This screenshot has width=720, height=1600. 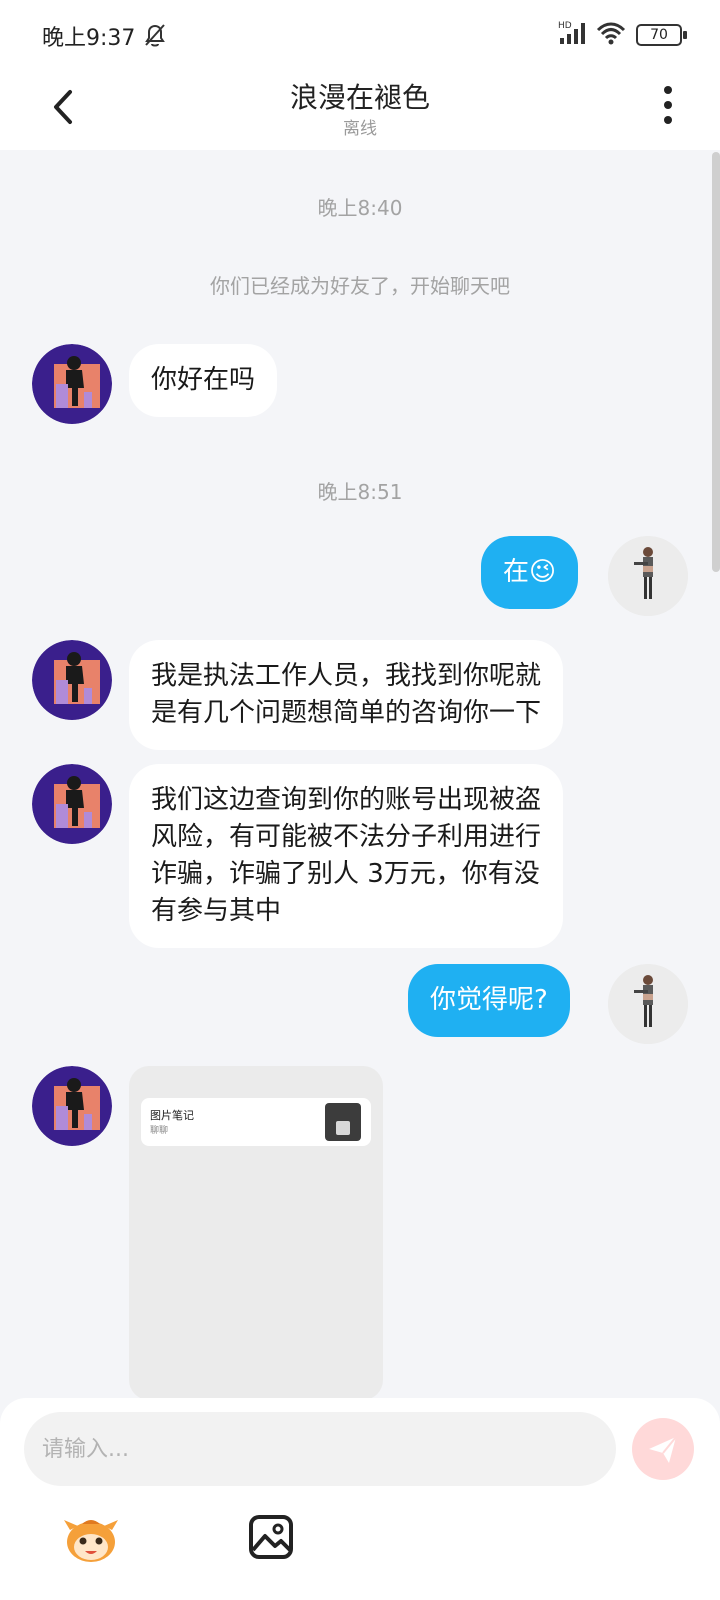 What do you see at coordinates (360, 129) in the screenshot?
I see `contact-status: 离线` at bounding box center [360, 129].